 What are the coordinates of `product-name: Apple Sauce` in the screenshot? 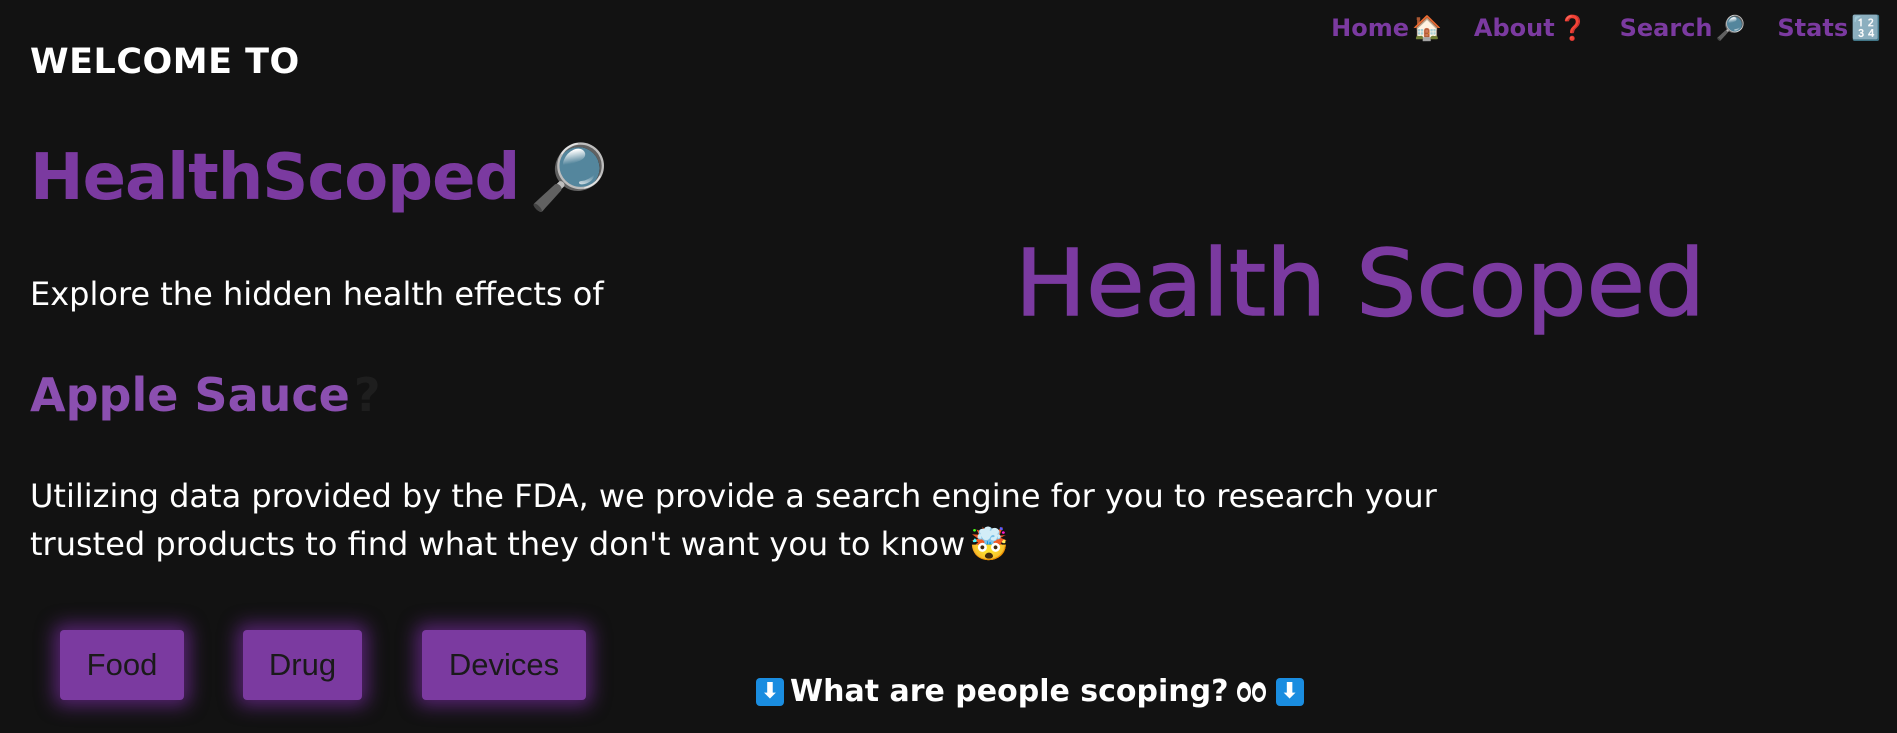 It's located at (190, 395).